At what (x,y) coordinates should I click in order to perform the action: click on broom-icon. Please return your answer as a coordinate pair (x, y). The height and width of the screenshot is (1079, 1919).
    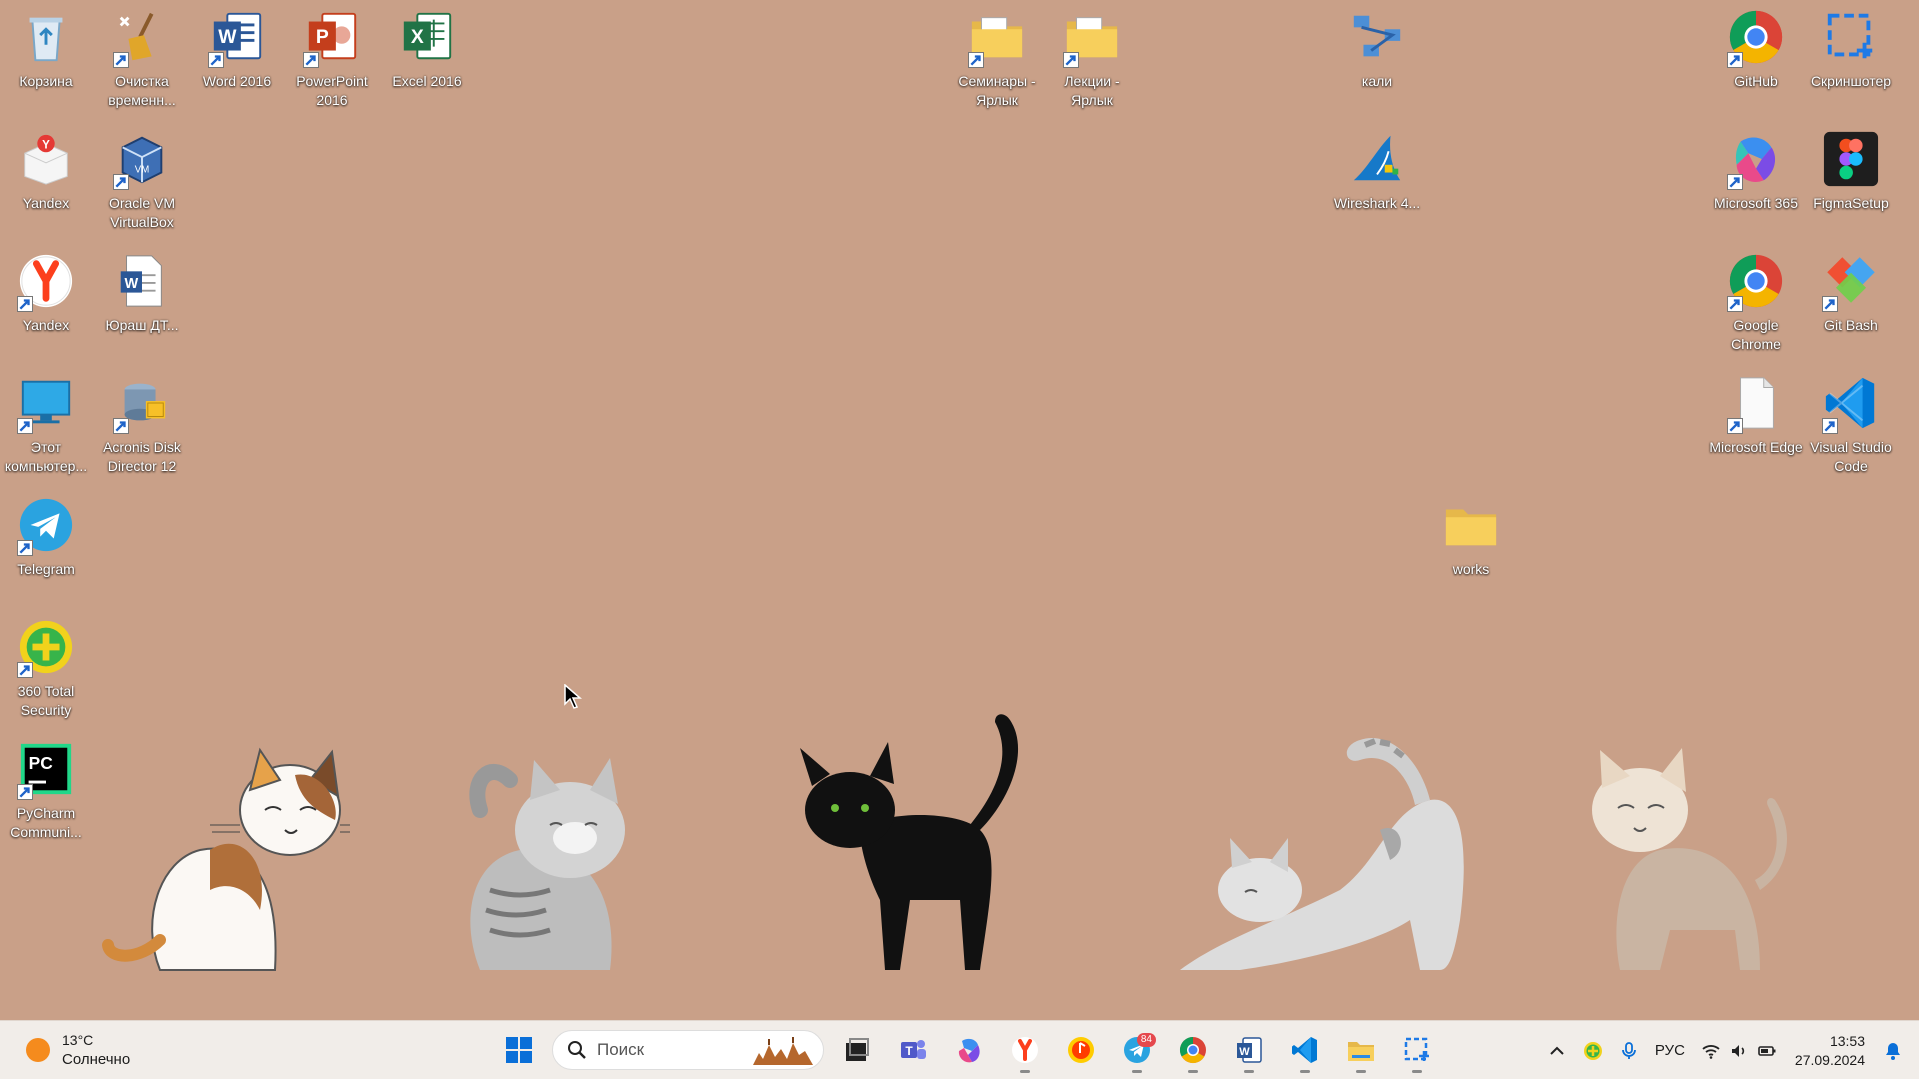
    Looking at the image, I should click on (142, 37).